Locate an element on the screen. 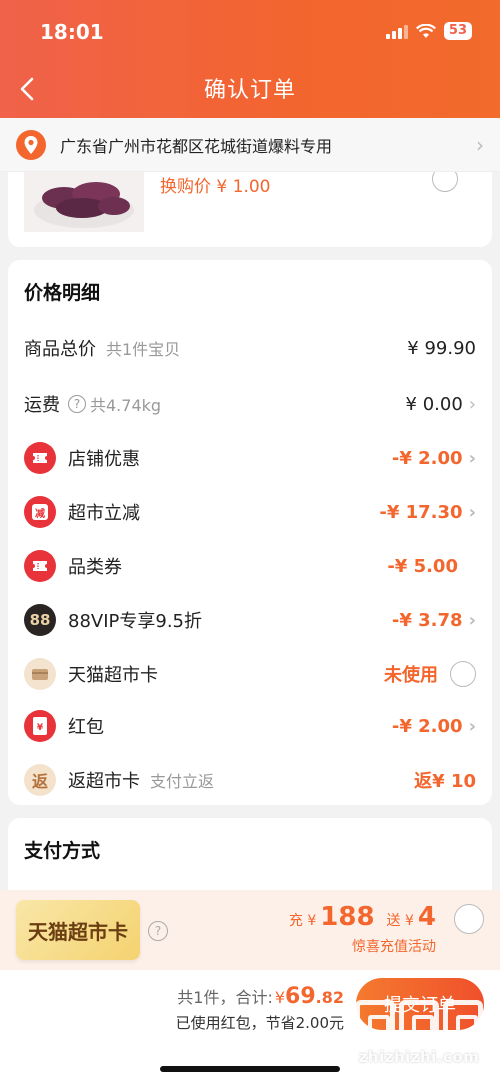 Image resolution: width=500 pixels, height=1082 pixels. row-value: 返¥ 10 is located at coordinates (445, 781).